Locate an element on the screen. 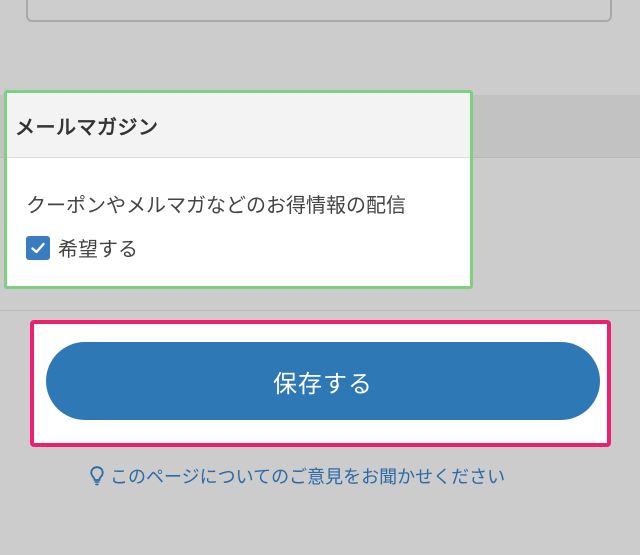 This screenshot has width=640, height=555. newsletter-title: メールマガジン is located at coordinates (87, 126).